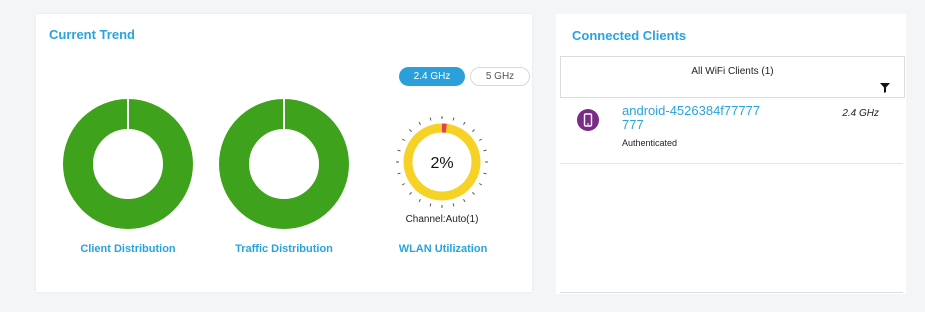  What do you see at coordinates (128, 164) in the screenshot?
I see `client-distribution-donut` at bounding box center [128, 164].